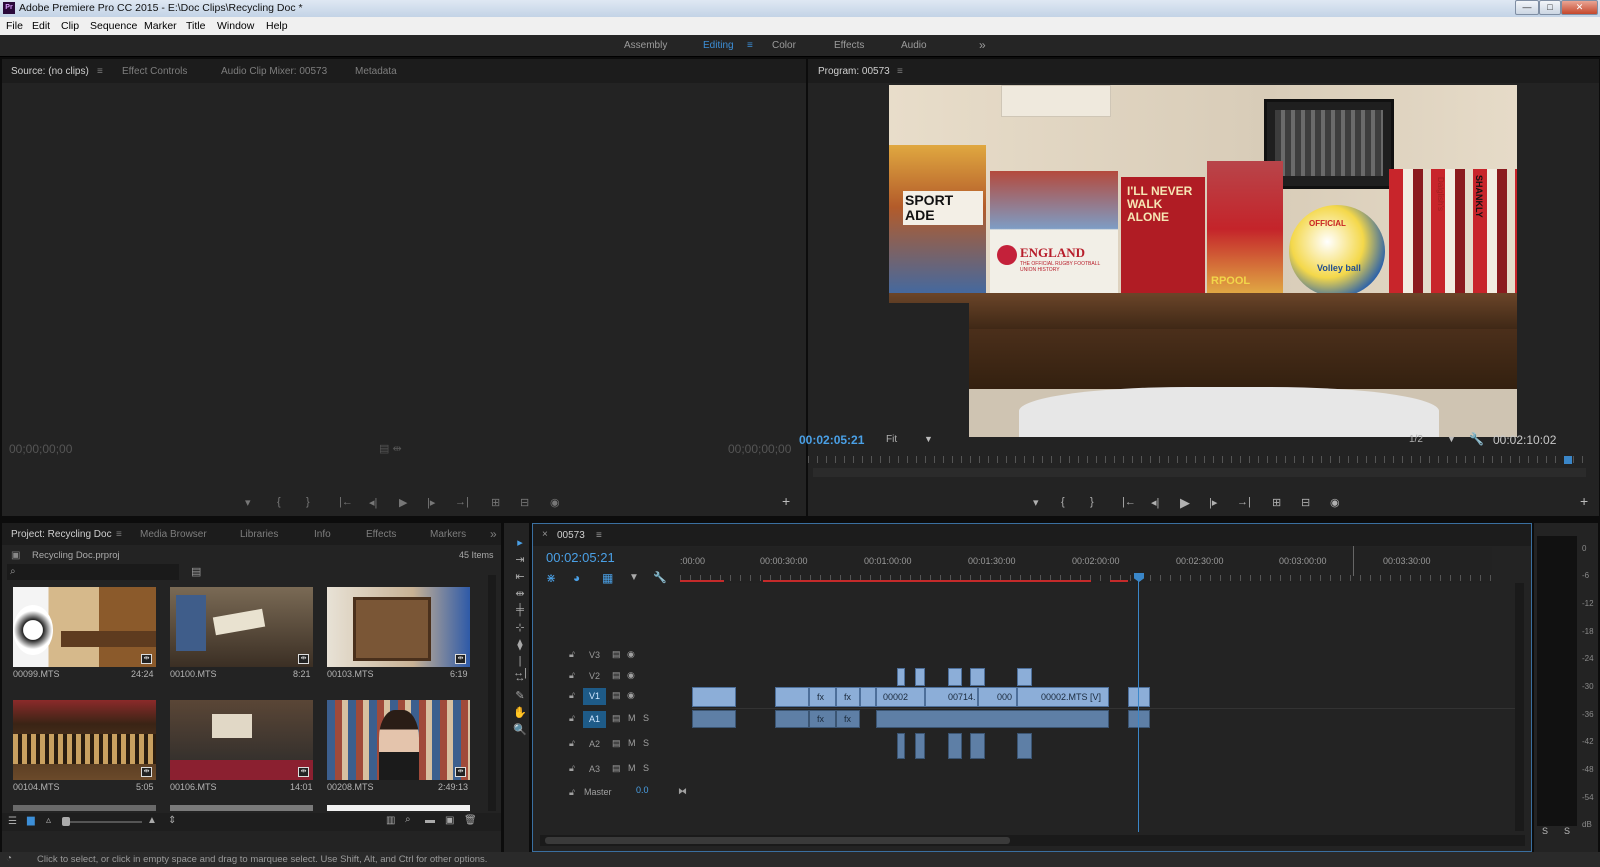 Image resolution: width=1600 pixels, height=867 pixels. Describe the element at coordinates (1244, 502) in the screenshot. I see `program-go-out-button: →|` at that location.